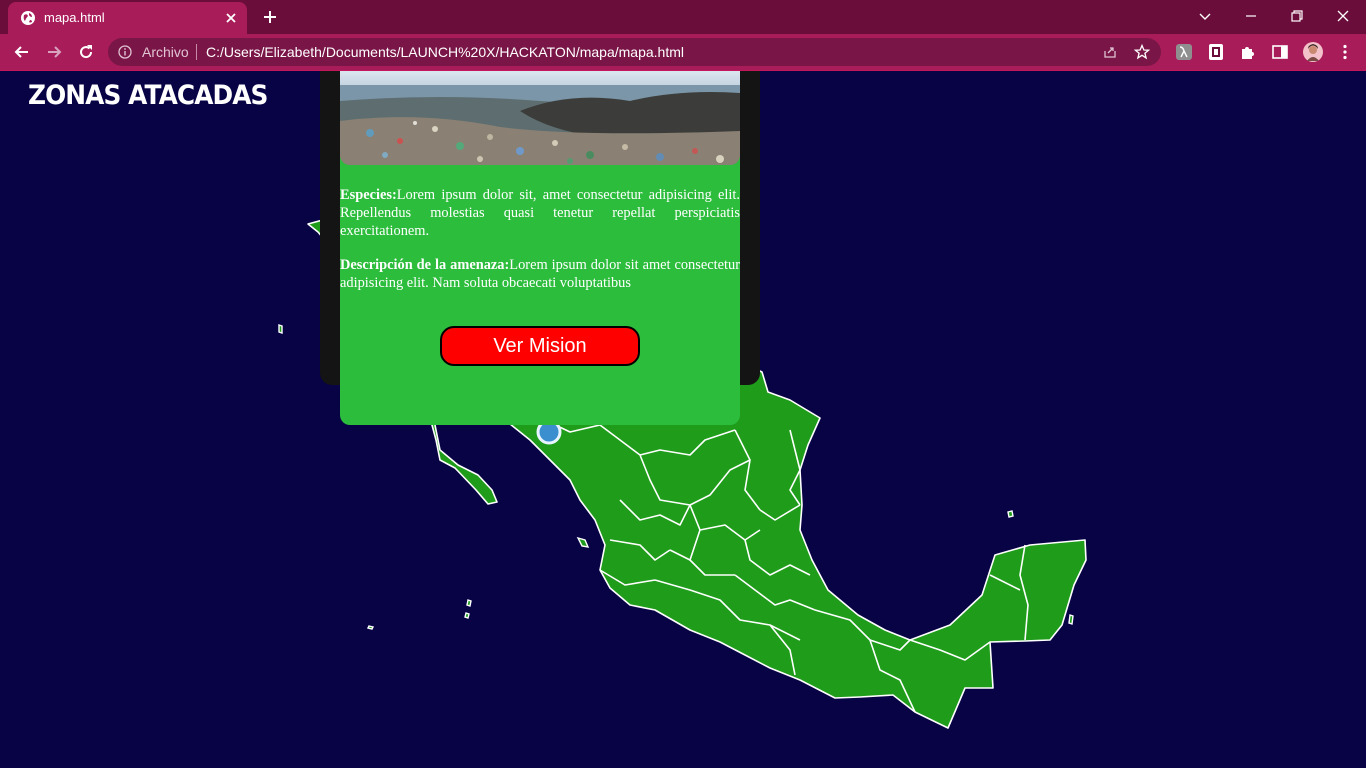 The width and height of the screenshot is (1366, 768). What do you see at coordinates (1313, 52) in the screenshot?
I see `profile-avatar-icon` at bounding box center [1313, 52].